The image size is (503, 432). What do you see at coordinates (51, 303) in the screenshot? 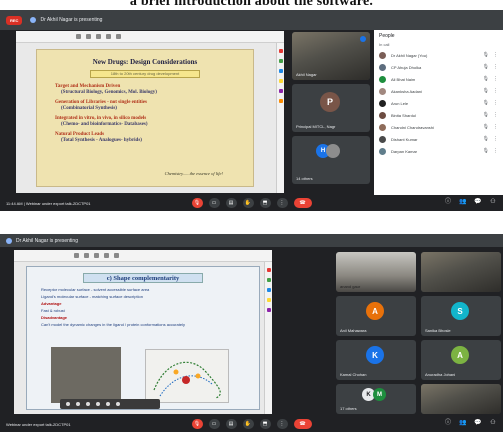
I see `slide-heading: Advantage` at bounding box center [51, 303].